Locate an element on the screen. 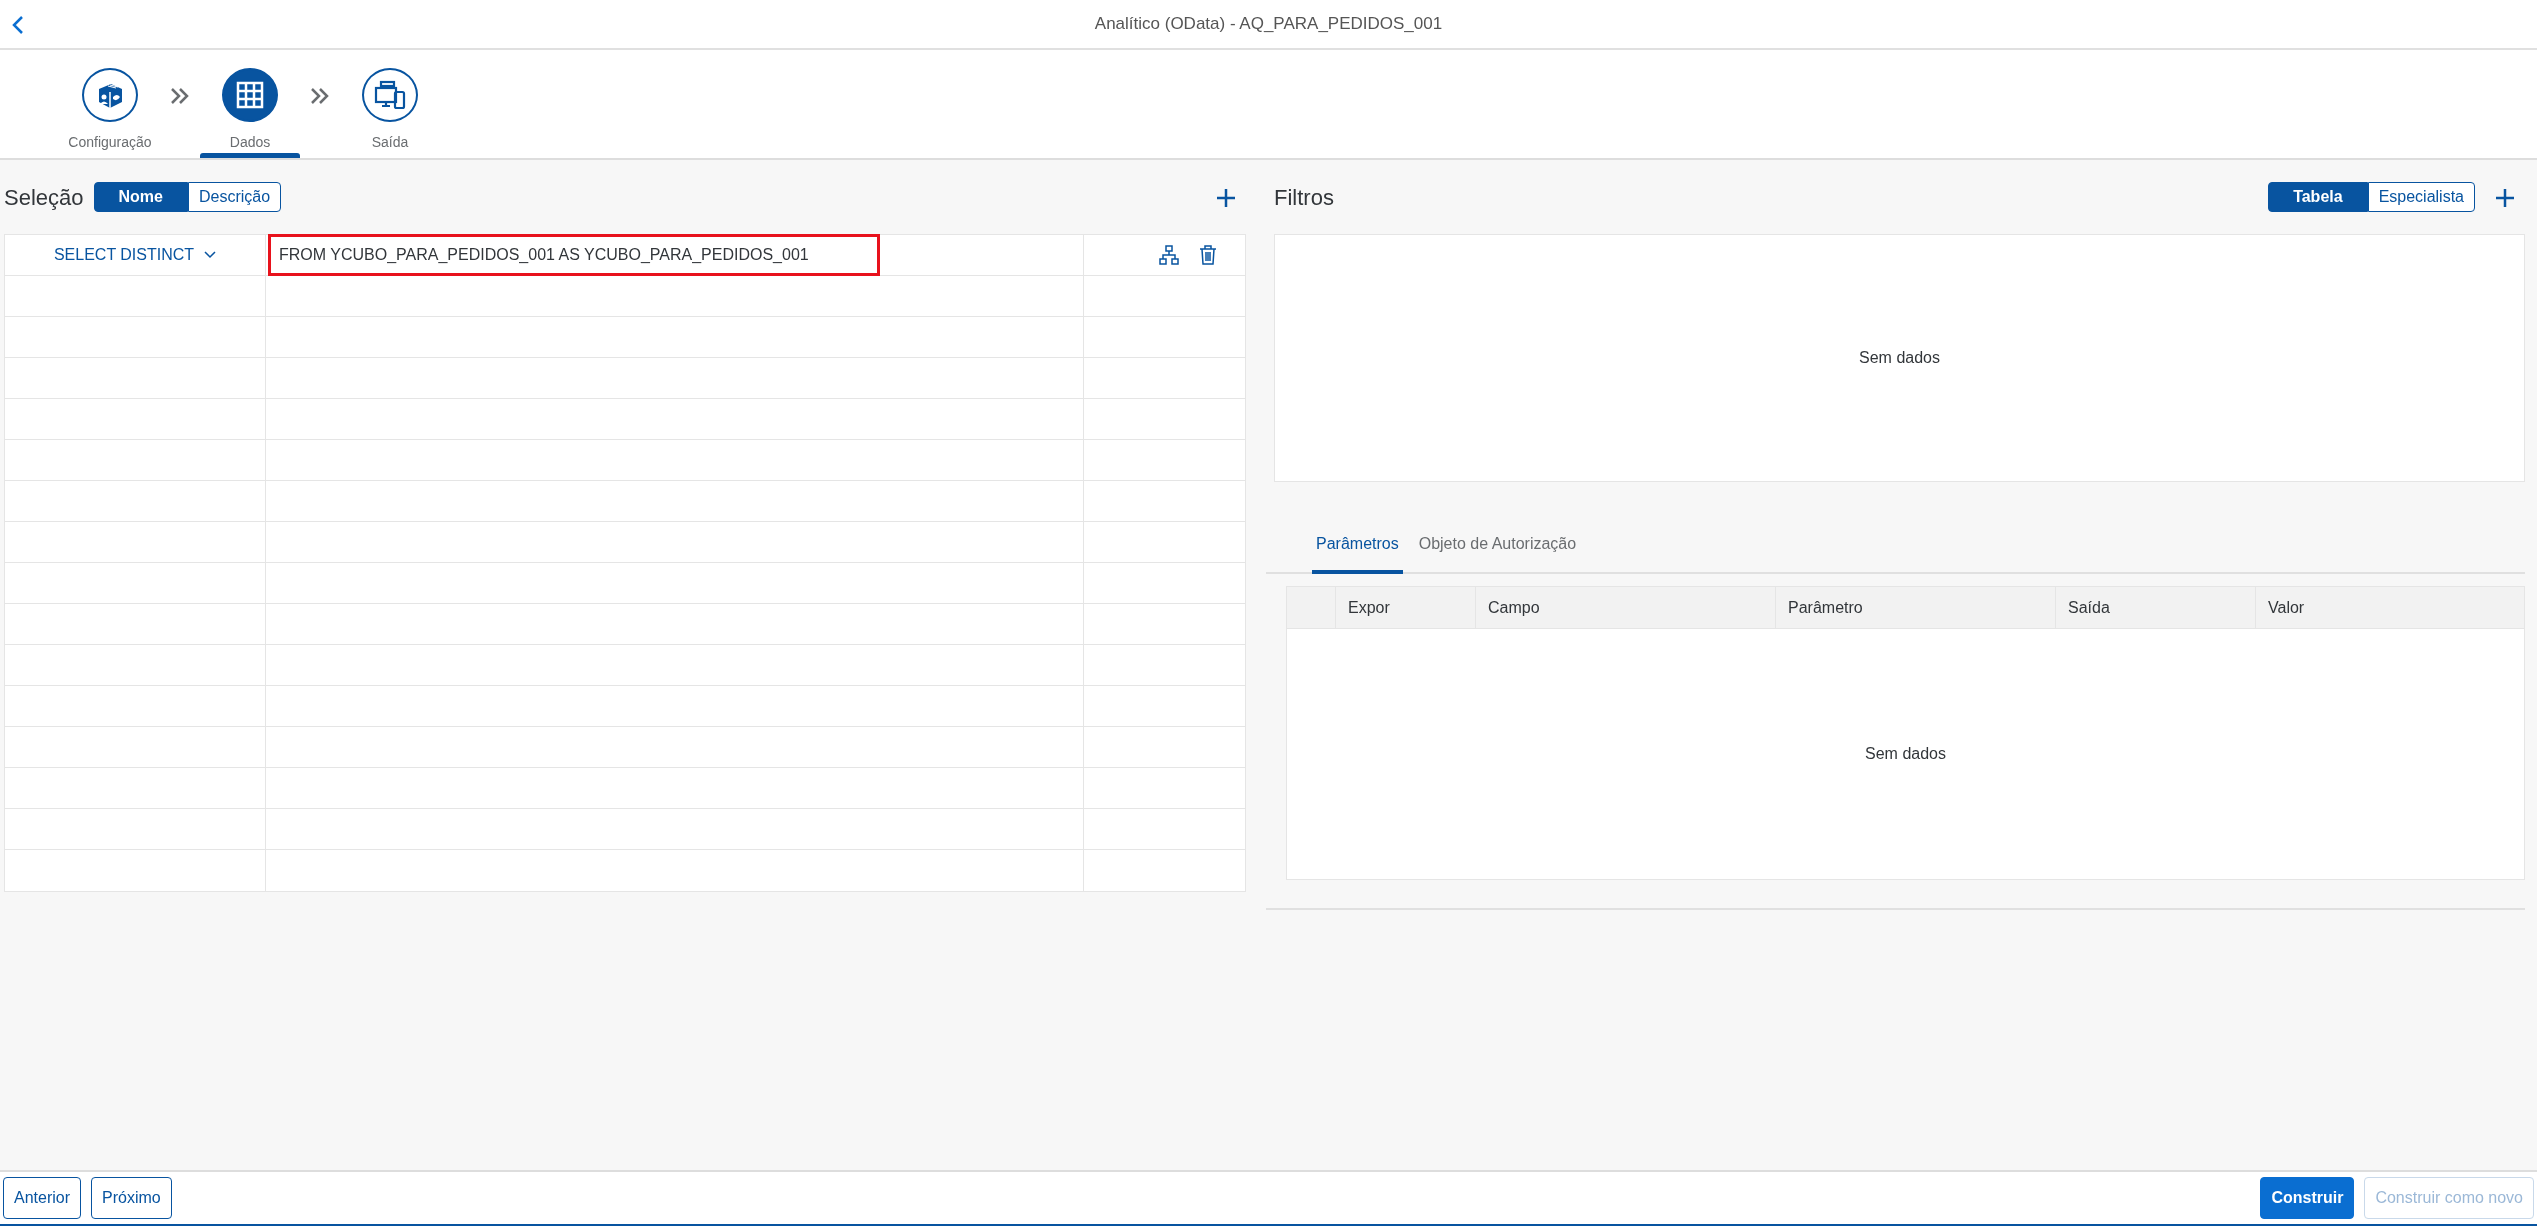 The width and height of the screenshot is (2537, 1226). devices-icon is located at coordinates (390, 95).